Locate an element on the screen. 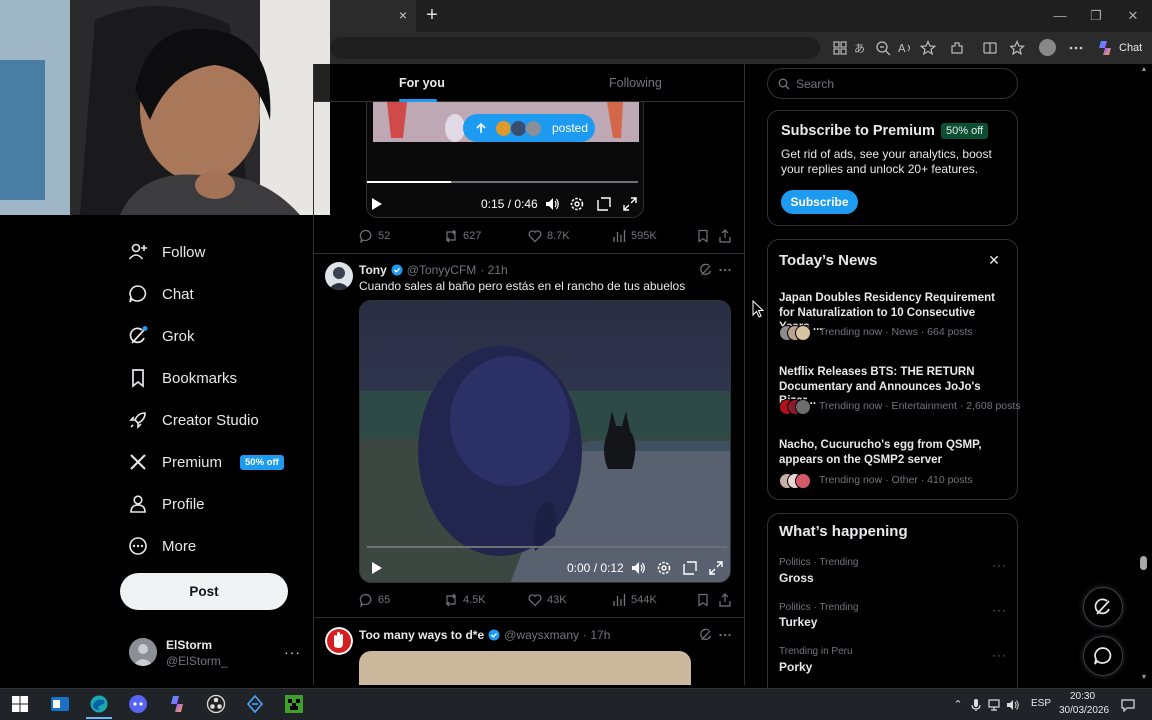 The height and width of the screenshot is (720, 1152). post-3-author: Too many ways to d*e @waysxmany · 17h is located at coordinates (484, 635).